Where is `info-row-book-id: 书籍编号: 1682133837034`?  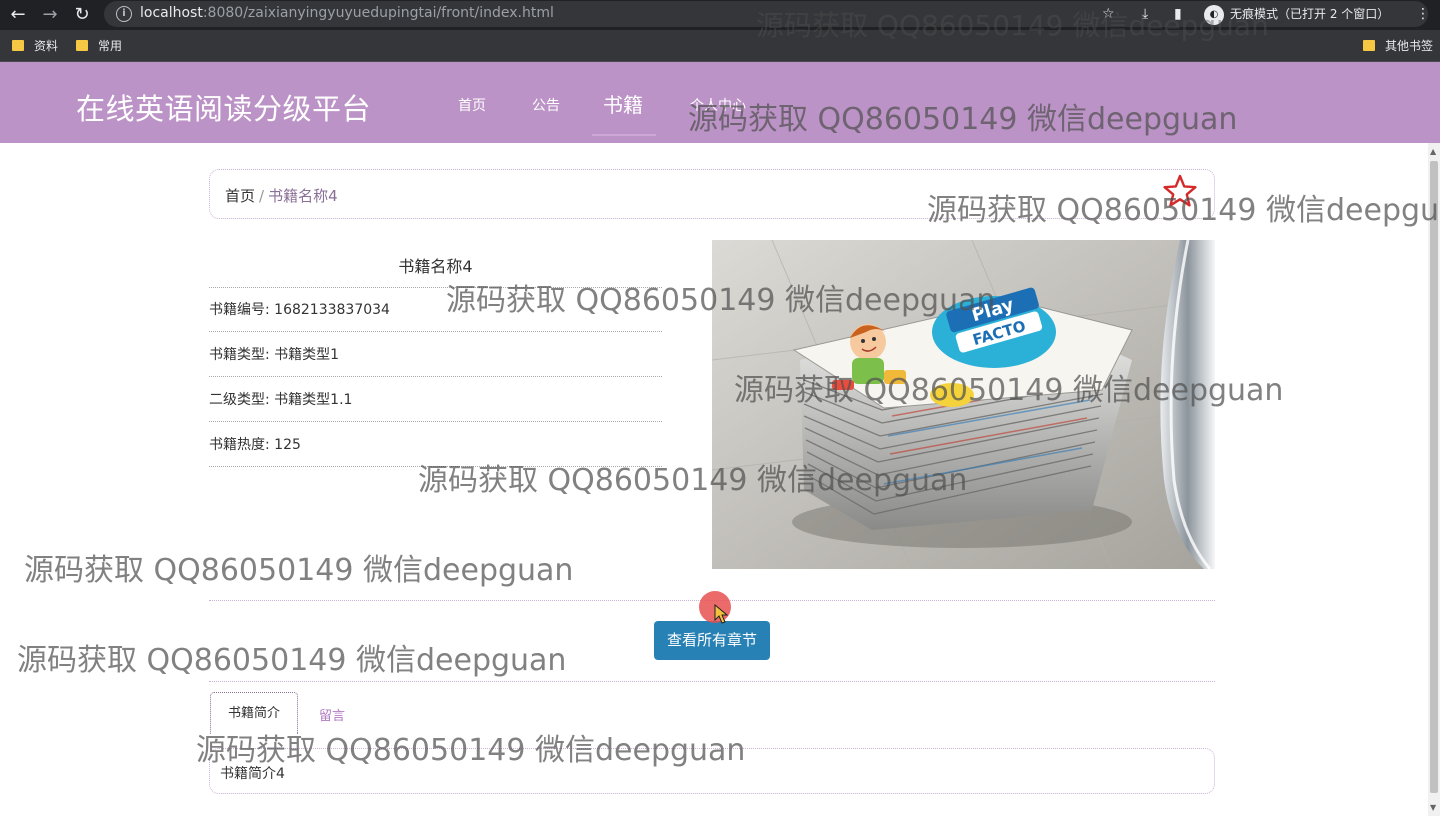 info-row-book-id: 书籍编号: 1682133837034 is located at coordinates (435, 309).